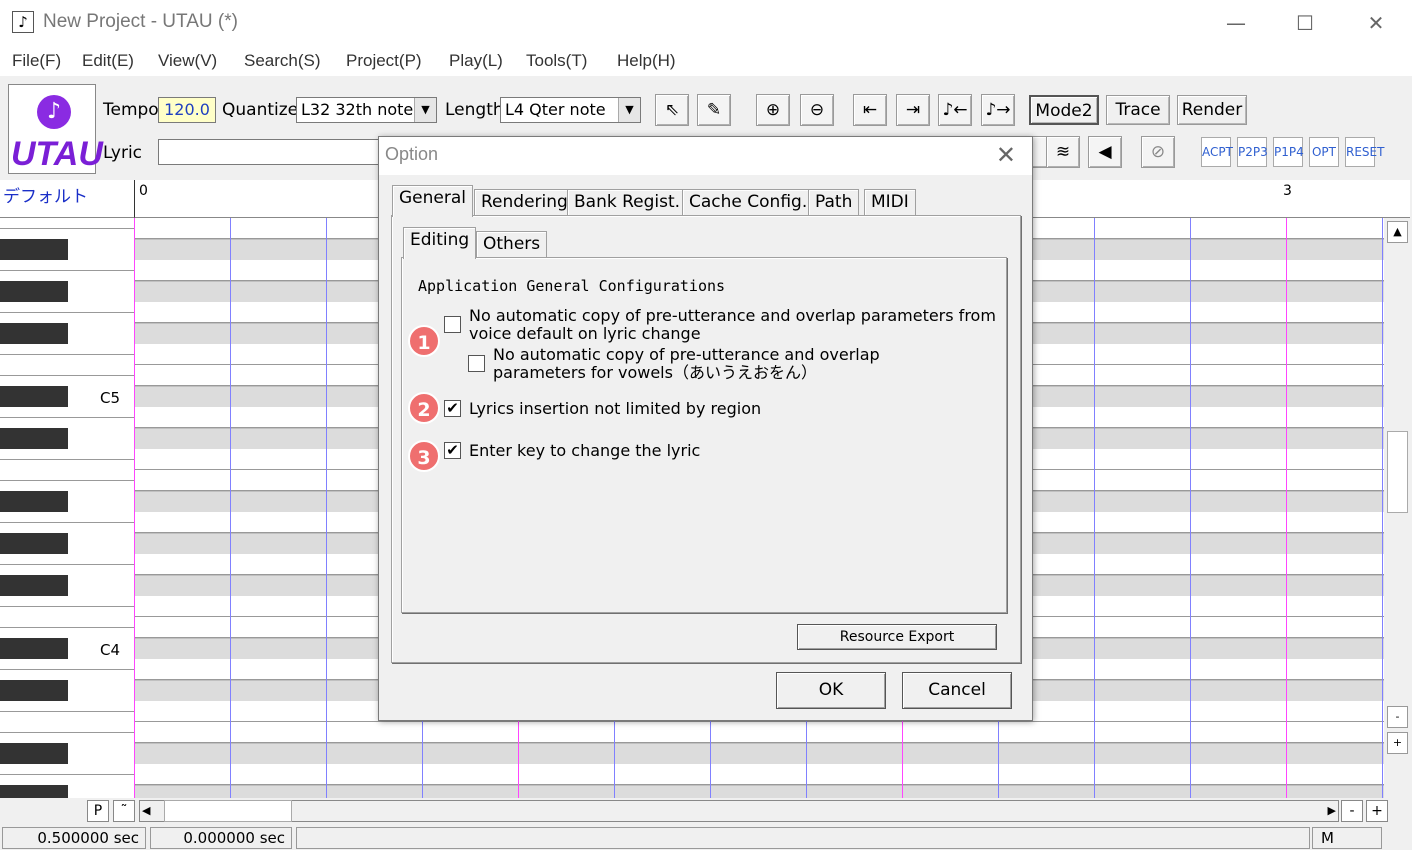 The image size is (1412, 850). I want to click on length-select: L4 Qter note ▼, so click(570, 110).